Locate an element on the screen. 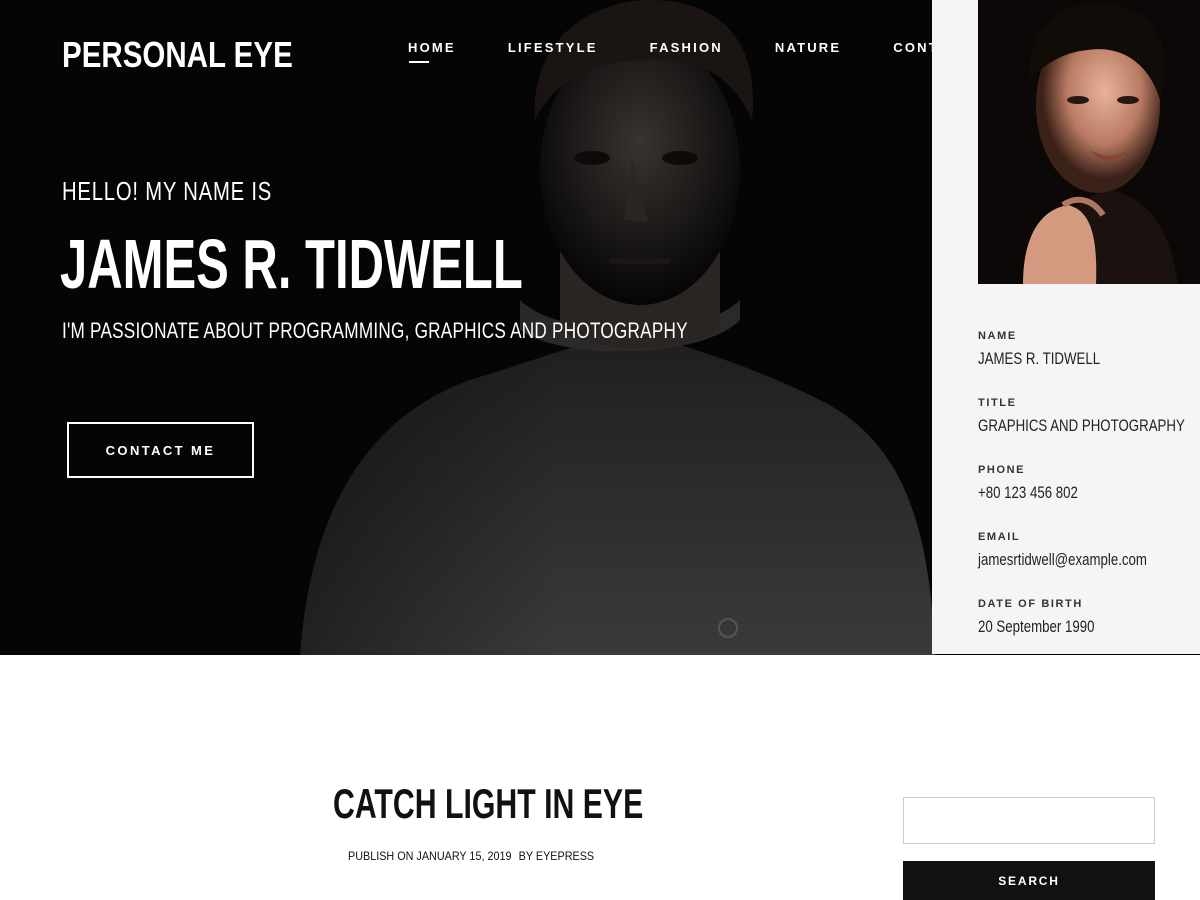  profile-row-email: EMAIL jamesrtidwell@example.com is located at coordinates (1088, 564).